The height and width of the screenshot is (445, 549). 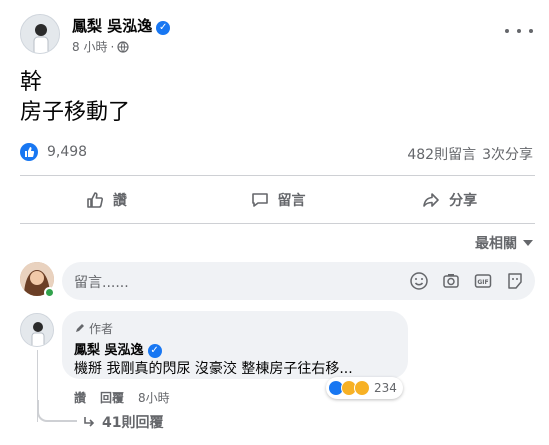 I want to click on comment-sort-dropdown: 最相關, so click(x=504, y=243).